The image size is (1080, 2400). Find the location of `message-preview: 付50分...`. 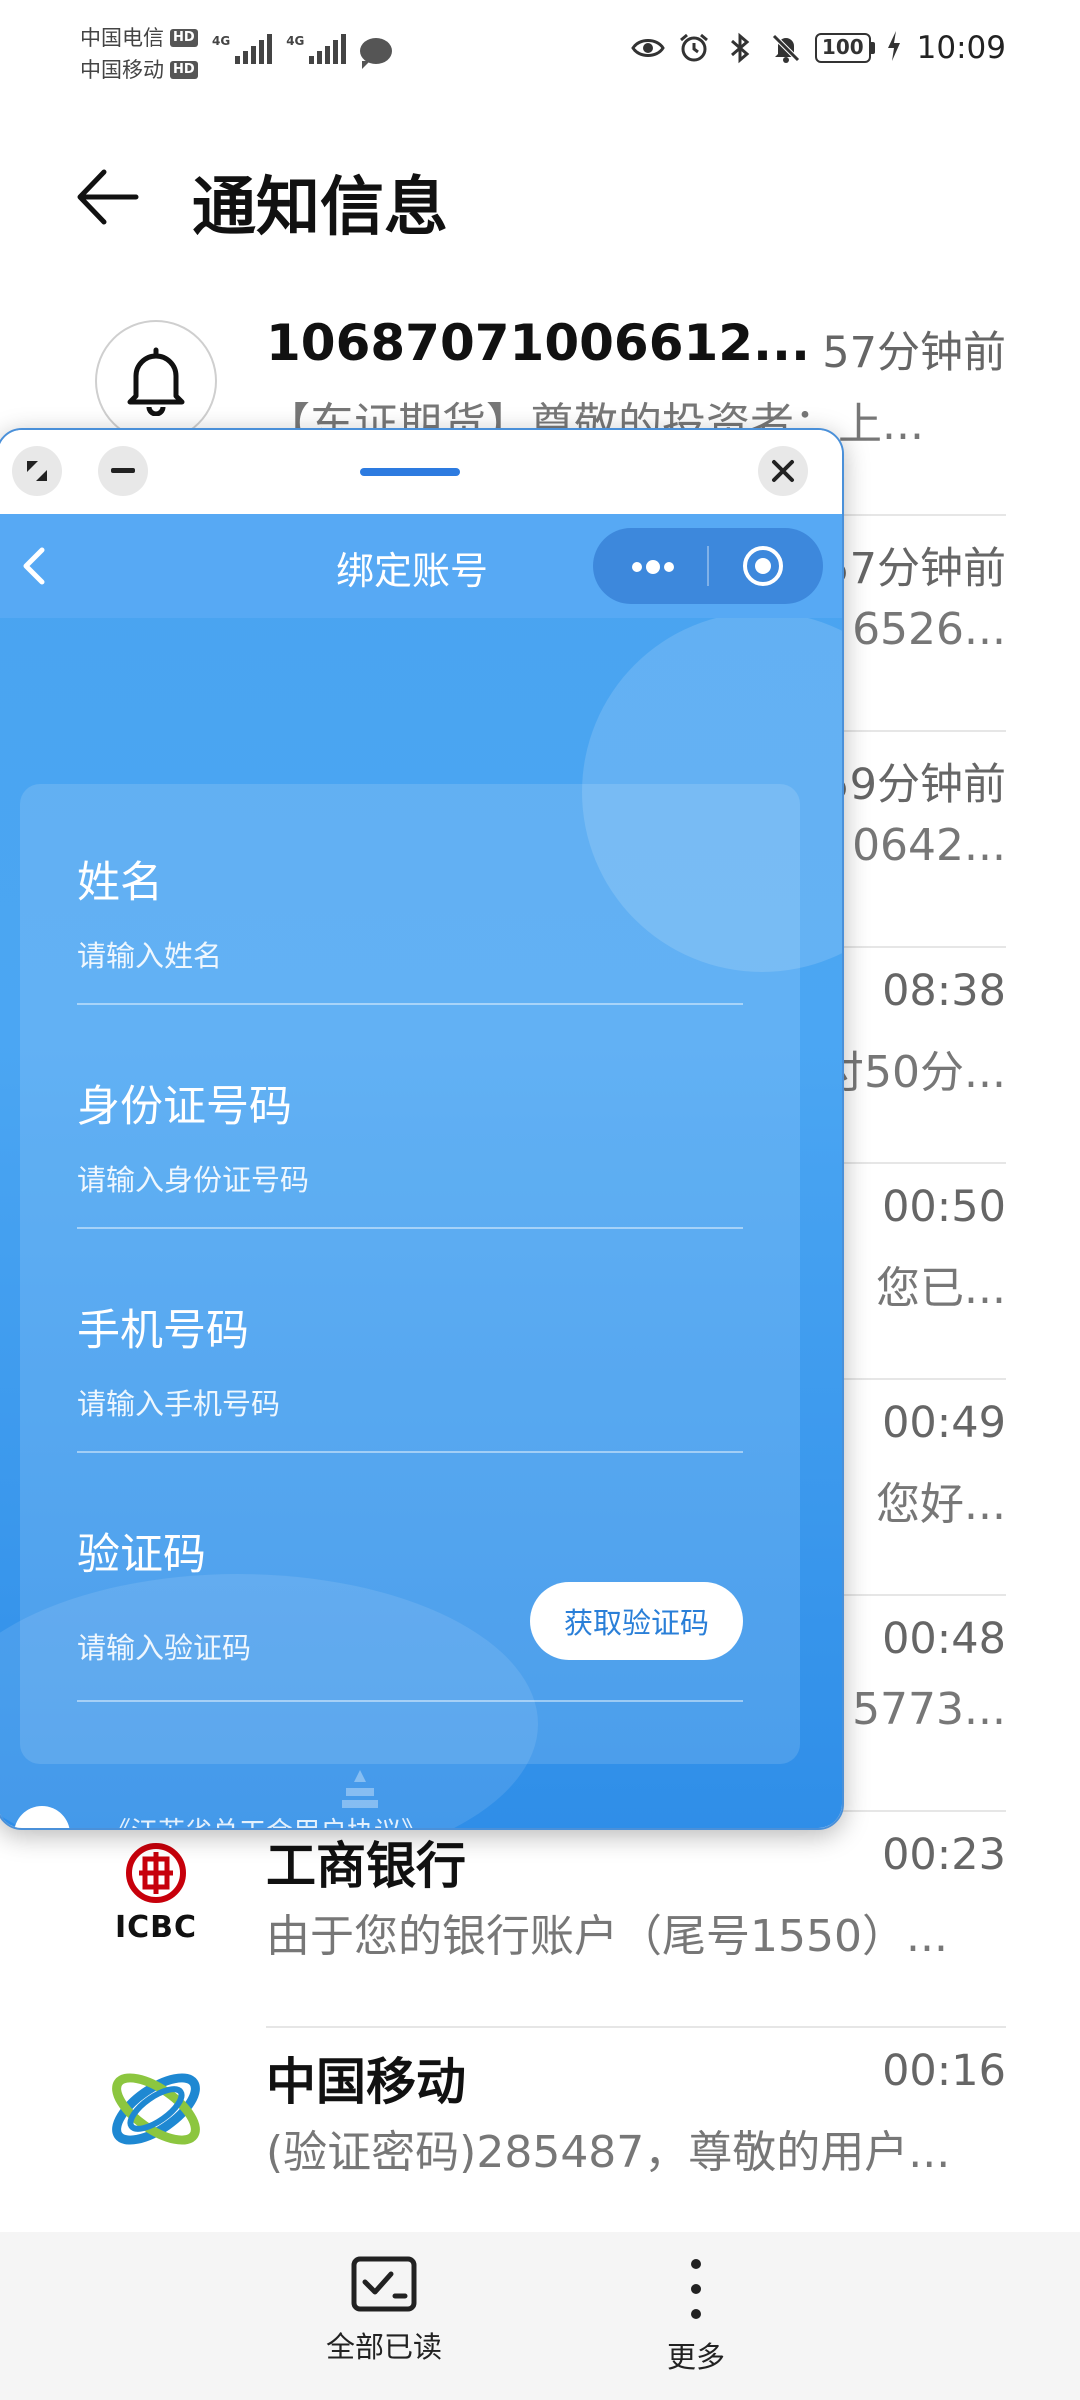

message-preview: 付50分... is located at coordinates (913, 1072).